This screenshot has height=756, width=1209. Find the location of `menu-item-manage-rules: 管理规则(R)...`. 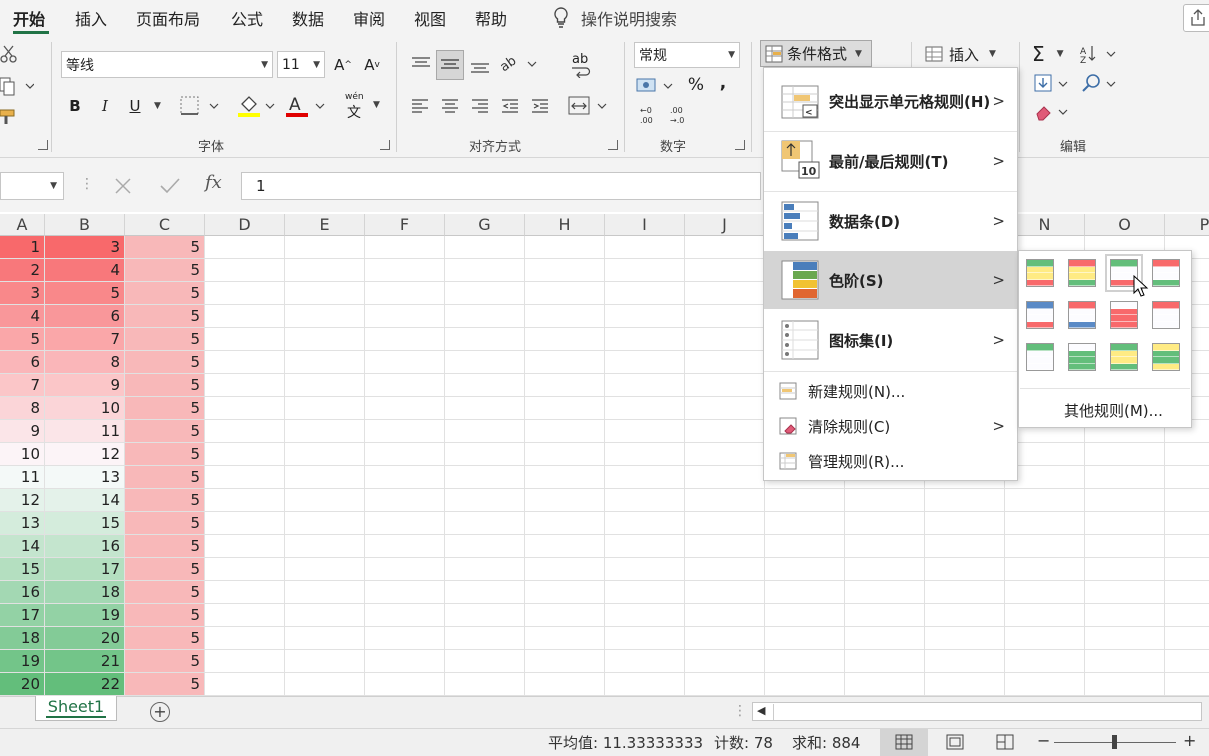

menu-item-manage-rules: 管理规则(R)... is located at coordinates (890, 461).